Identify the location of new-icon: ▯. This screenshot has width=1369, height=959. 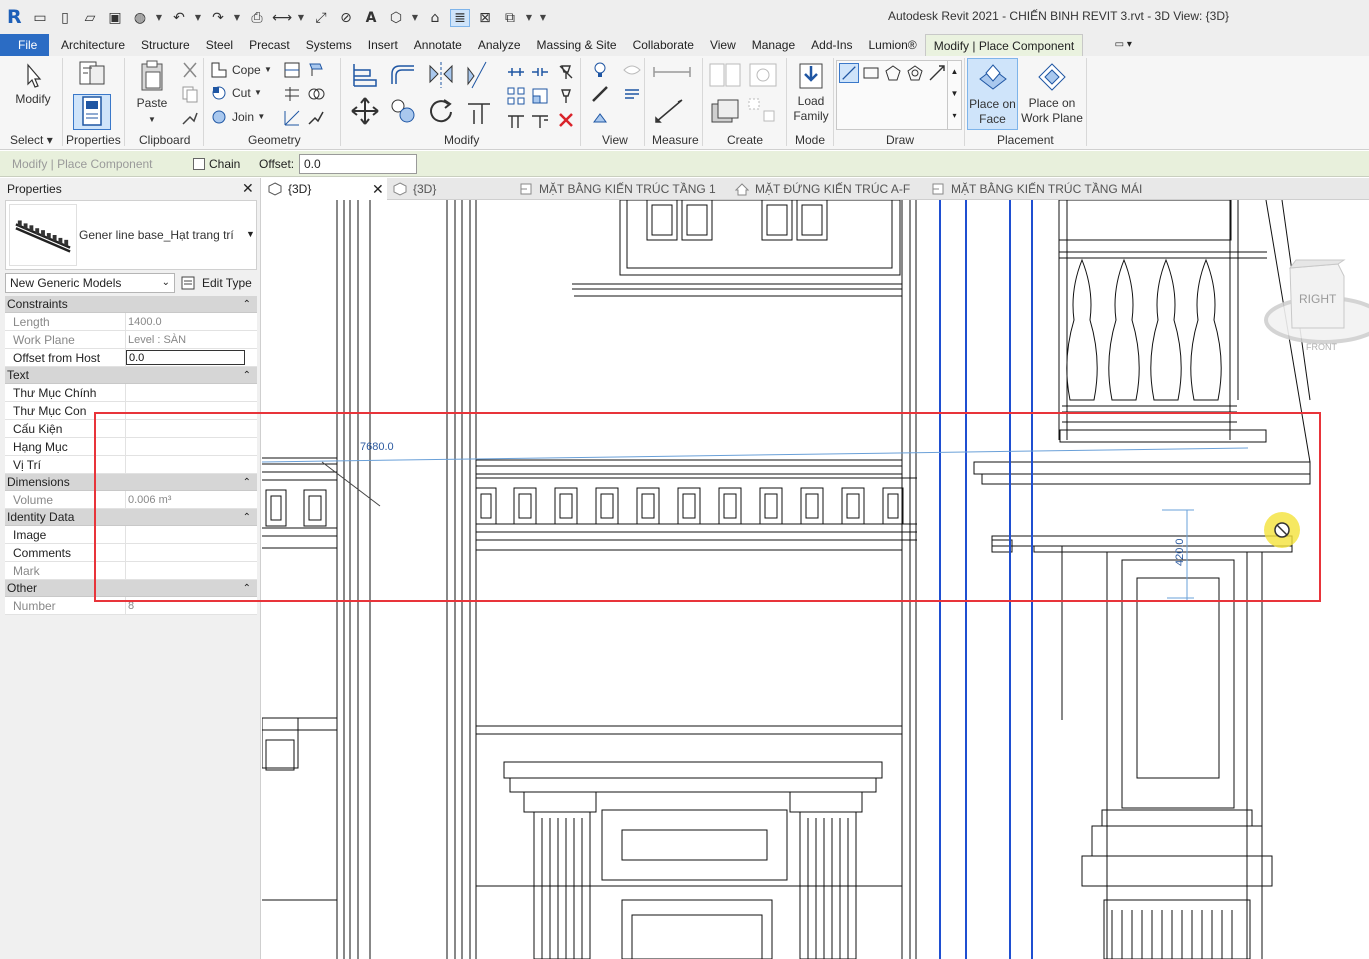
(65, 18).